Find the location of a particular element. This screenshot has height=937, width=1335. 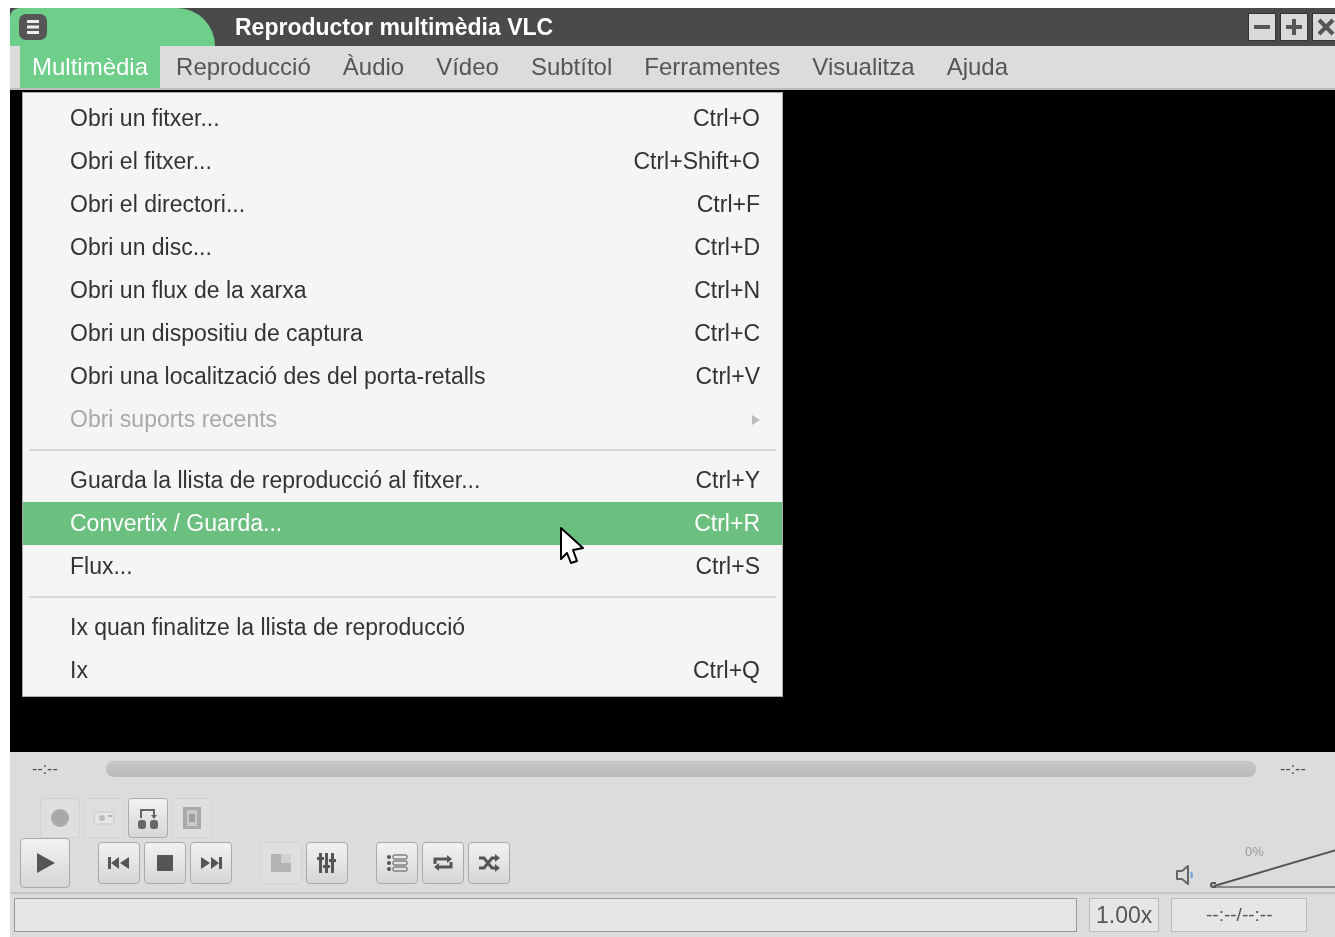

menu-tab: Vídeo is located at coordinates (467, 67).